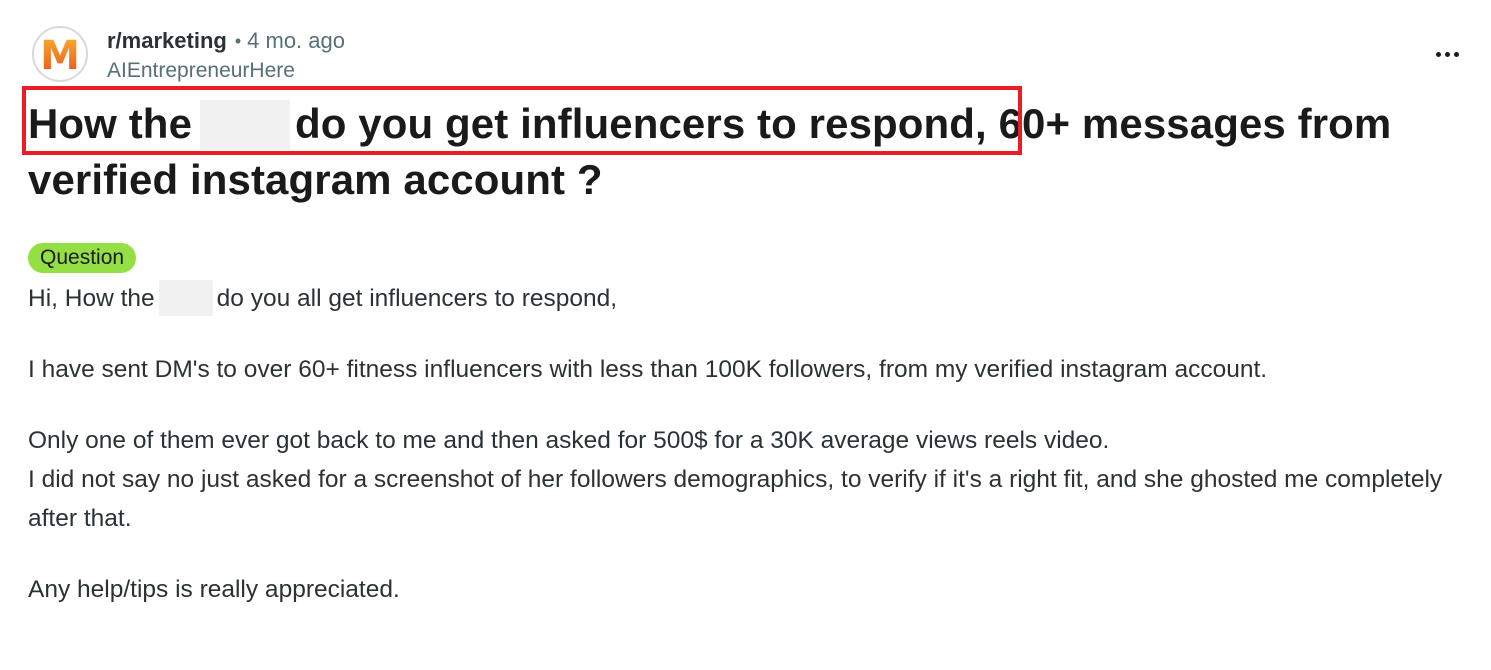 This screenshot has height=670, width=1491. Describe the element at coordinates (1447, 54) in the screenshot. I see `more-options-button` at that location.